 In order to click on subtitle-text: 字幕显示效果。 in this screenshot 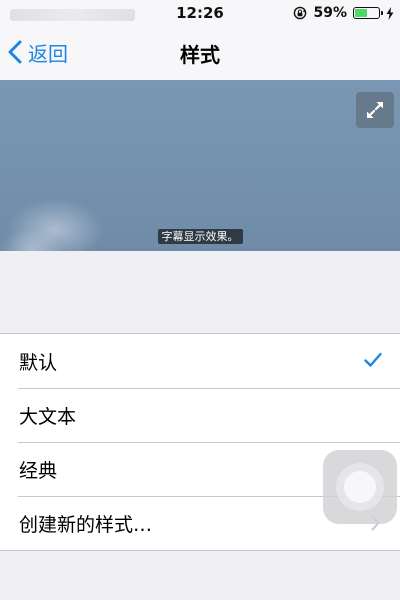, I will do `click(200, 236)`.